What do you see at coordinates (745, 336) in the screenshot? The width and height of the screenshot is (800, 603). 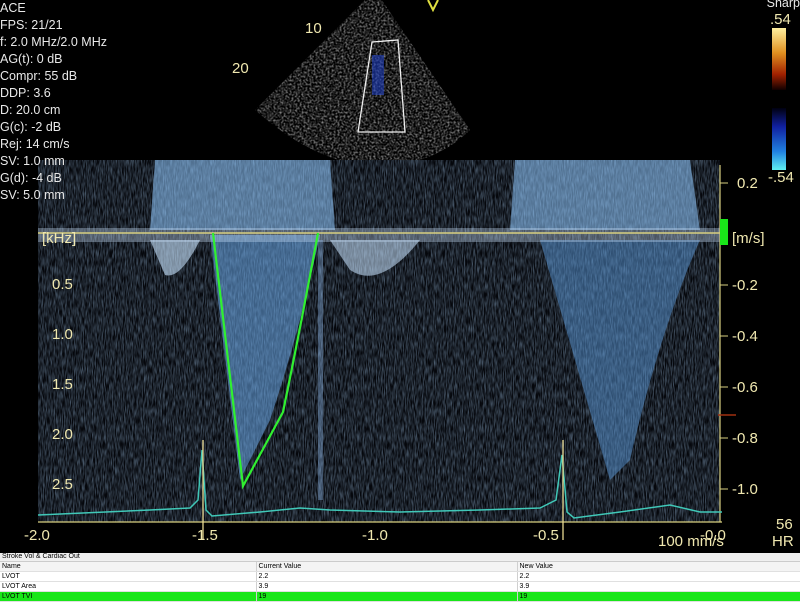 I see `right-tick-label: -0.4` at bounding box center [745, 336].